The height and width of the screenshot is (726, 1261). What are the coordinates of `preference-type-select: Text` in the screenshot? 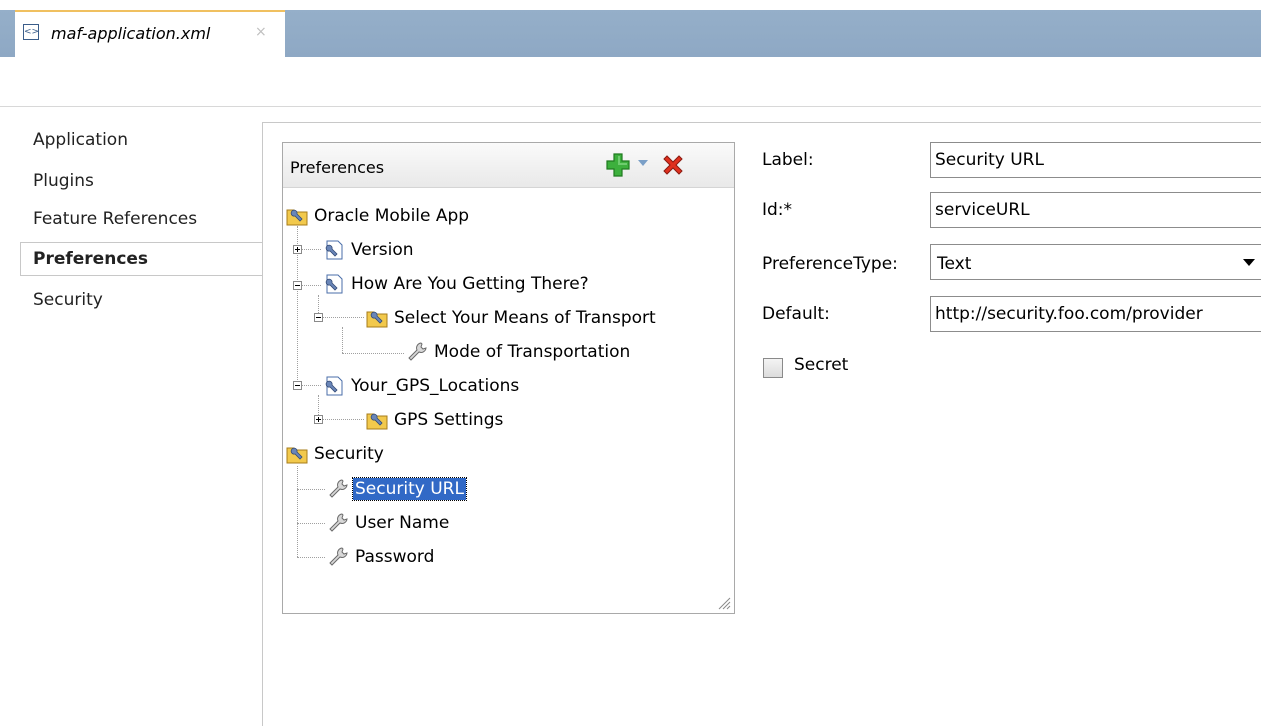 It's located at (1095, 262).